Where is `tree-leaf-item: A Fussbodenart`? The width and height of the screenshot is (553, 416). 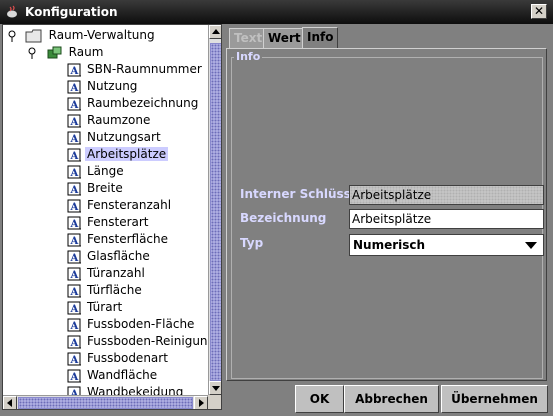
tree-leaf-item: A Fussbodenart is located at coordinates (118, 358).